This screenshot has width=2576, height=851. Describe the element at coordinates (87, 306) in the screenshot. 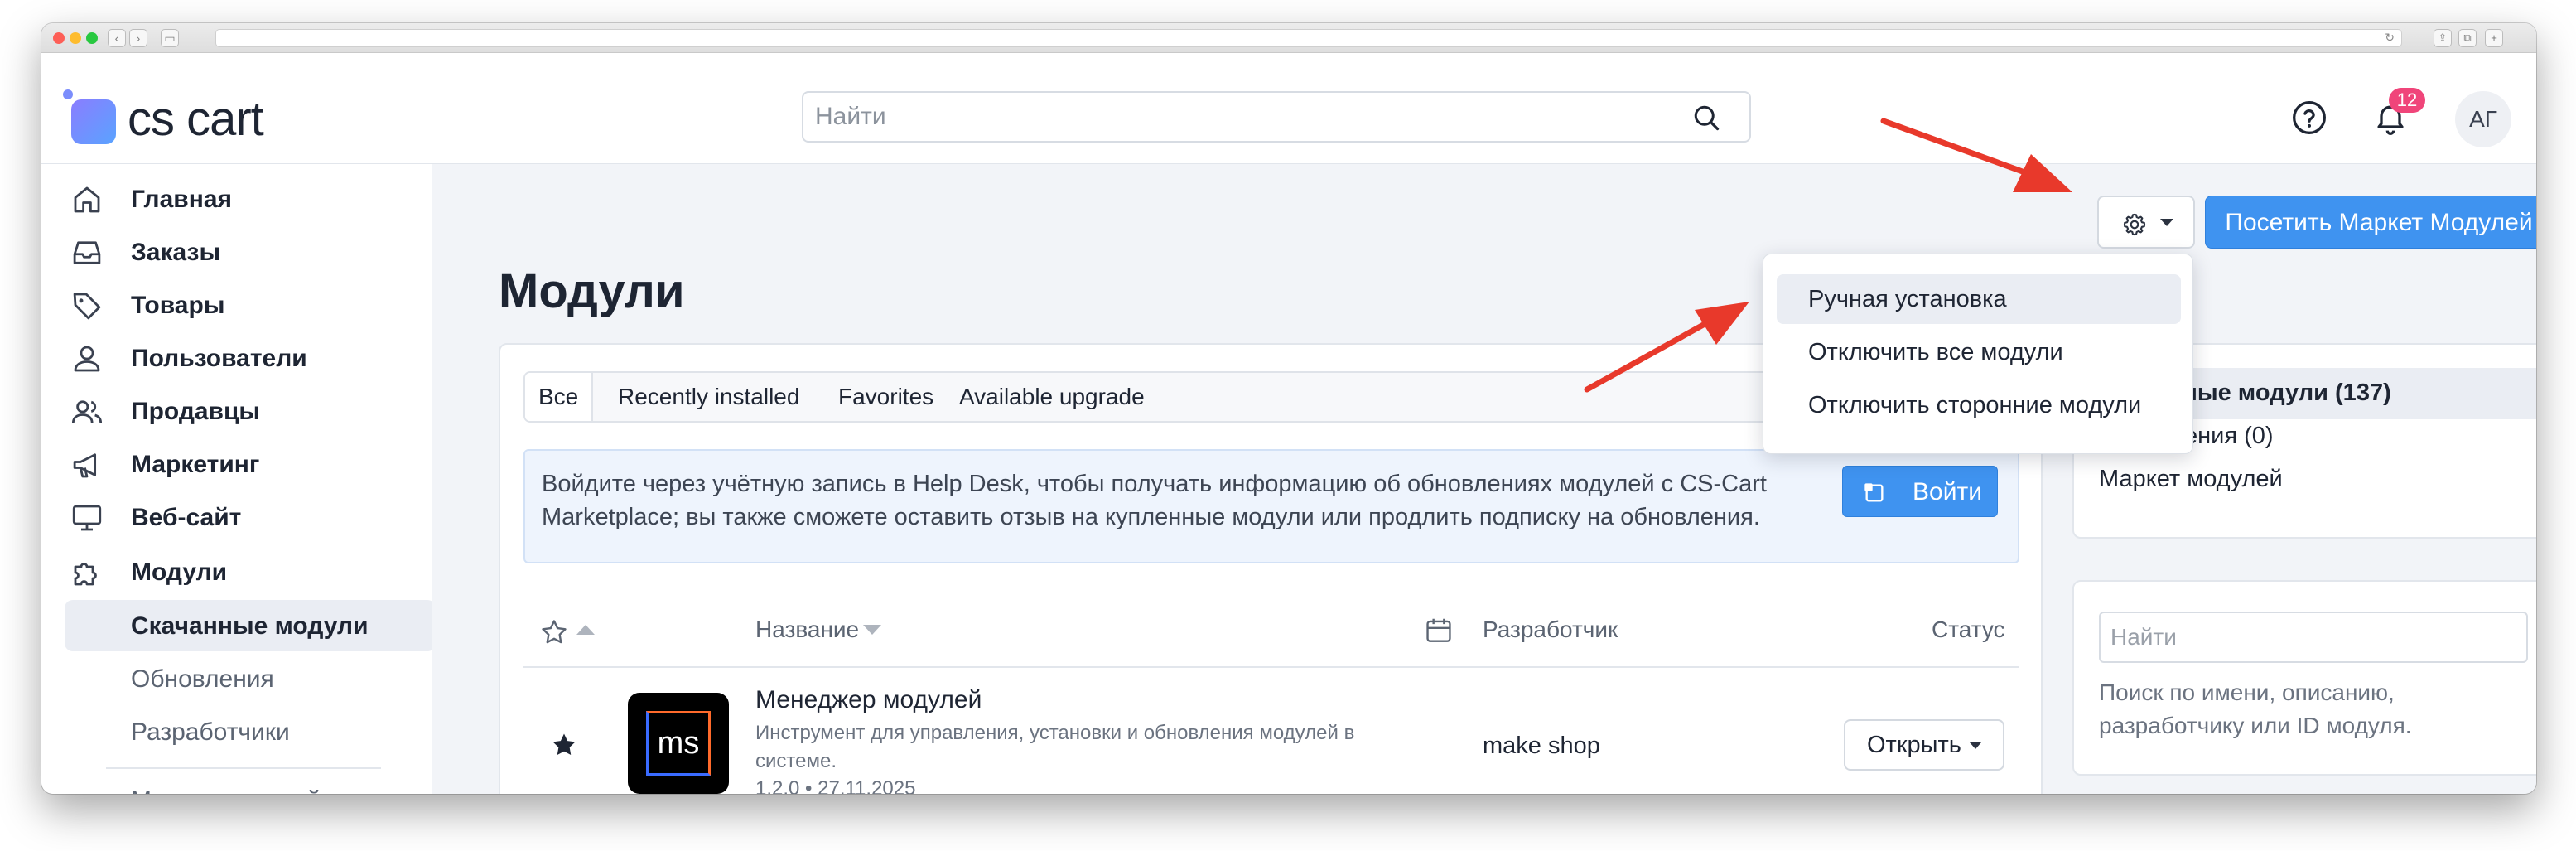

I see `tag-icon` at that location.